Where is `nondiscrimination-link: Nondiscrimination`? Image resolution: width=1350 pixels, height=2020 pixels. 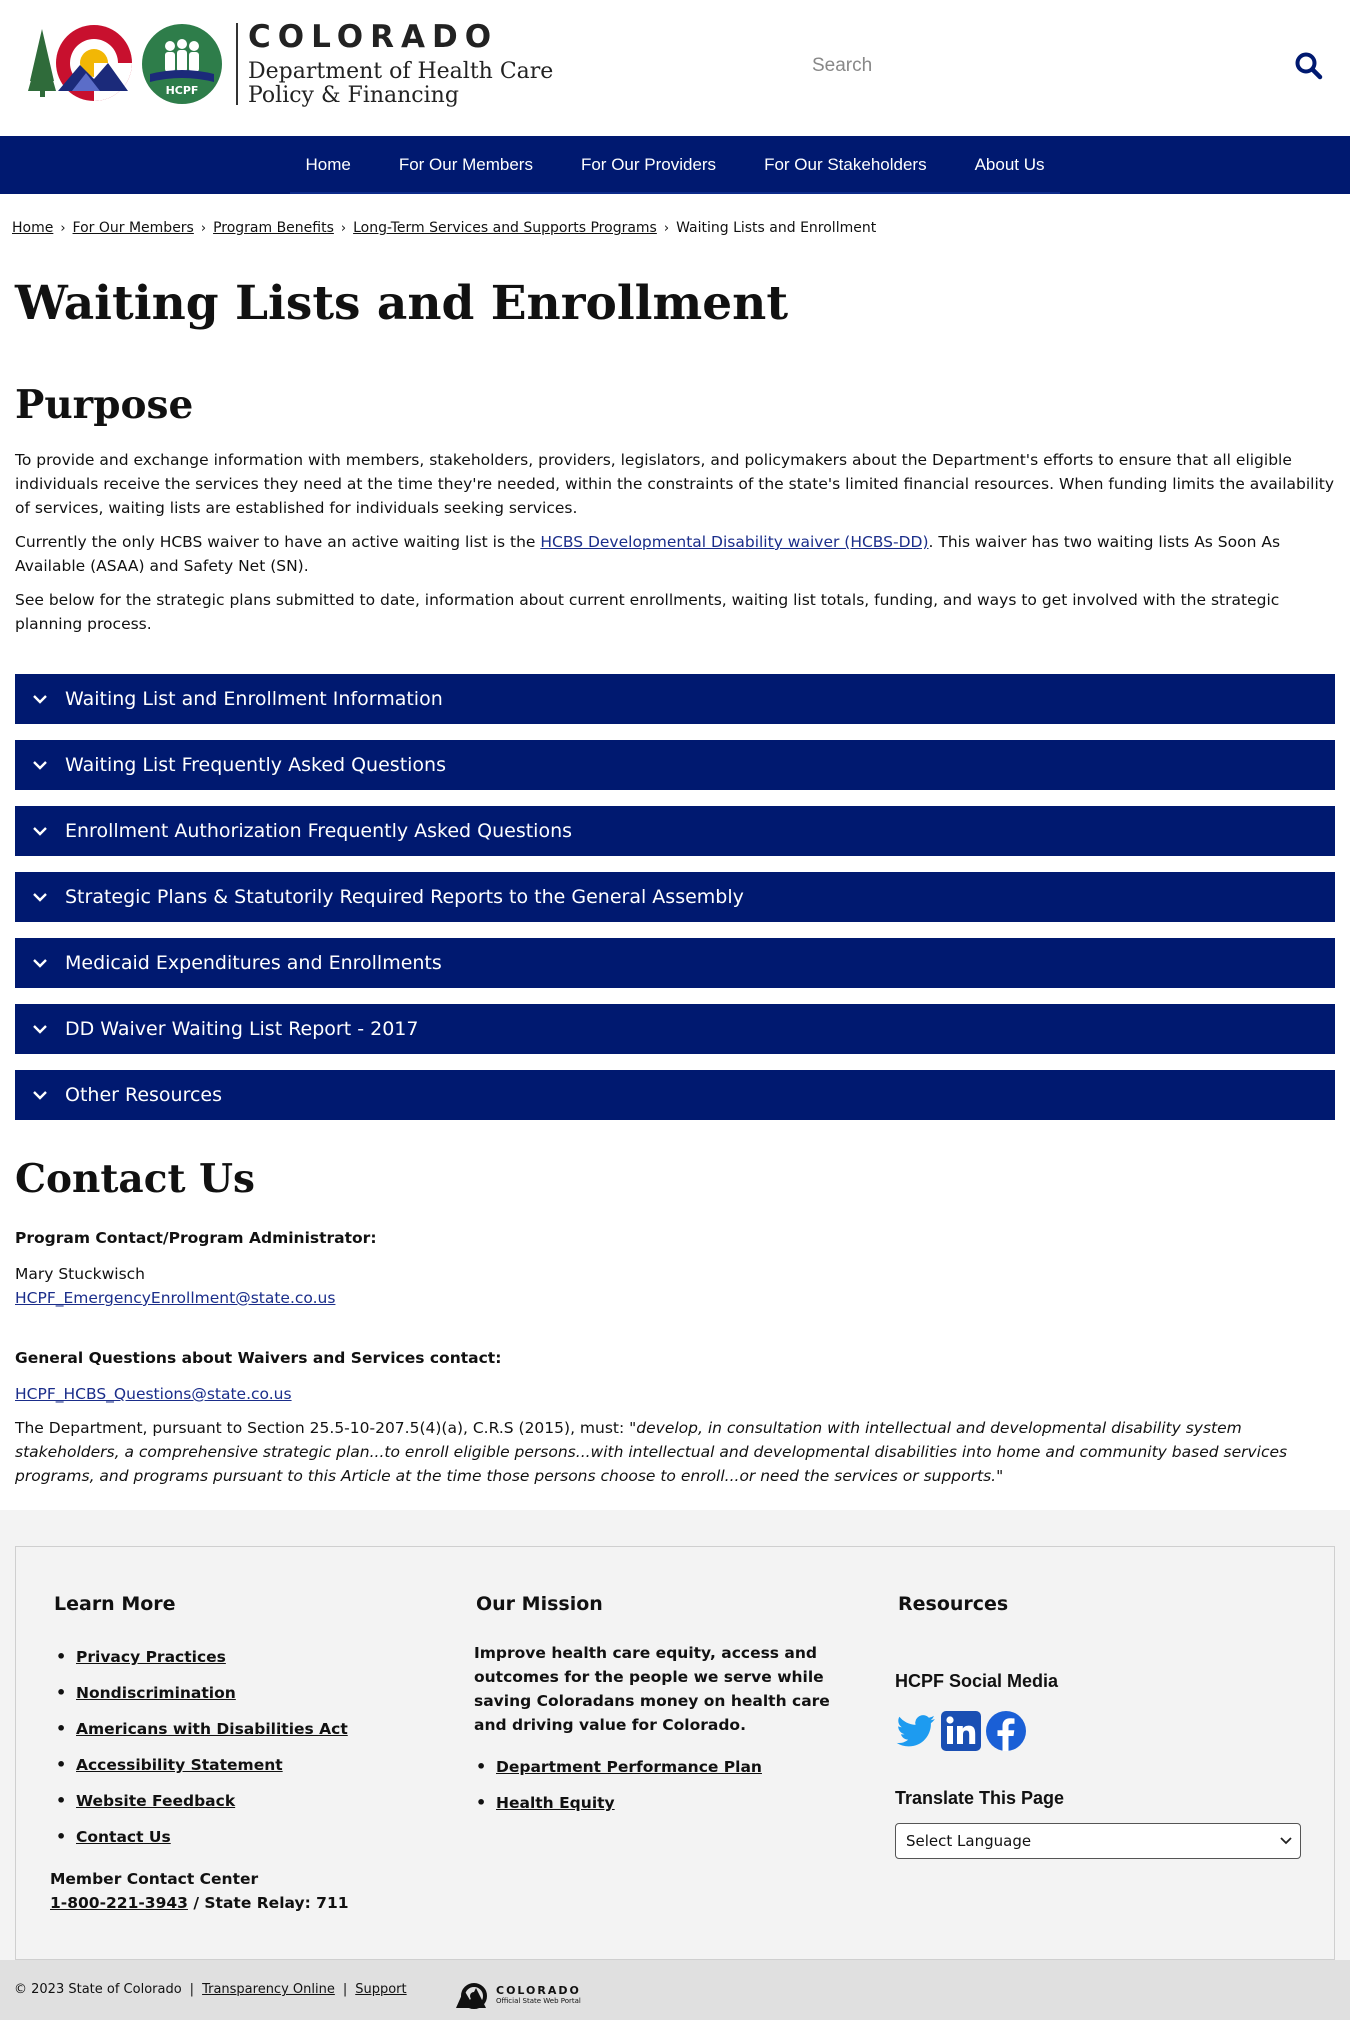 nondiscrimination-link: Nondiscrimination is located at coordinates (156, 1693).